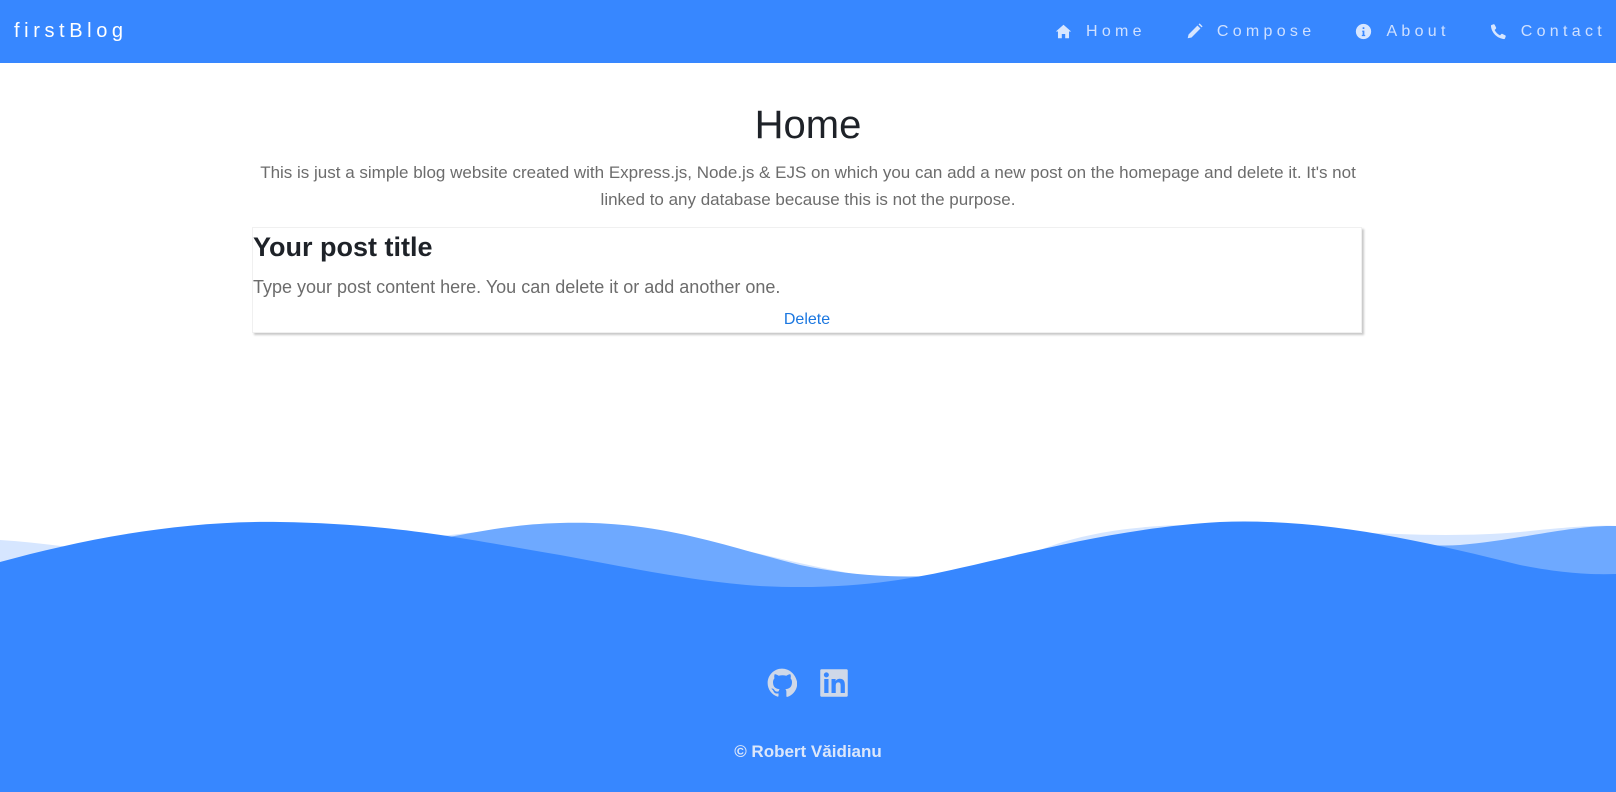 The image size is (1616, 792). I want to click on nav-compose-link: Compose, so click(1251, 32).